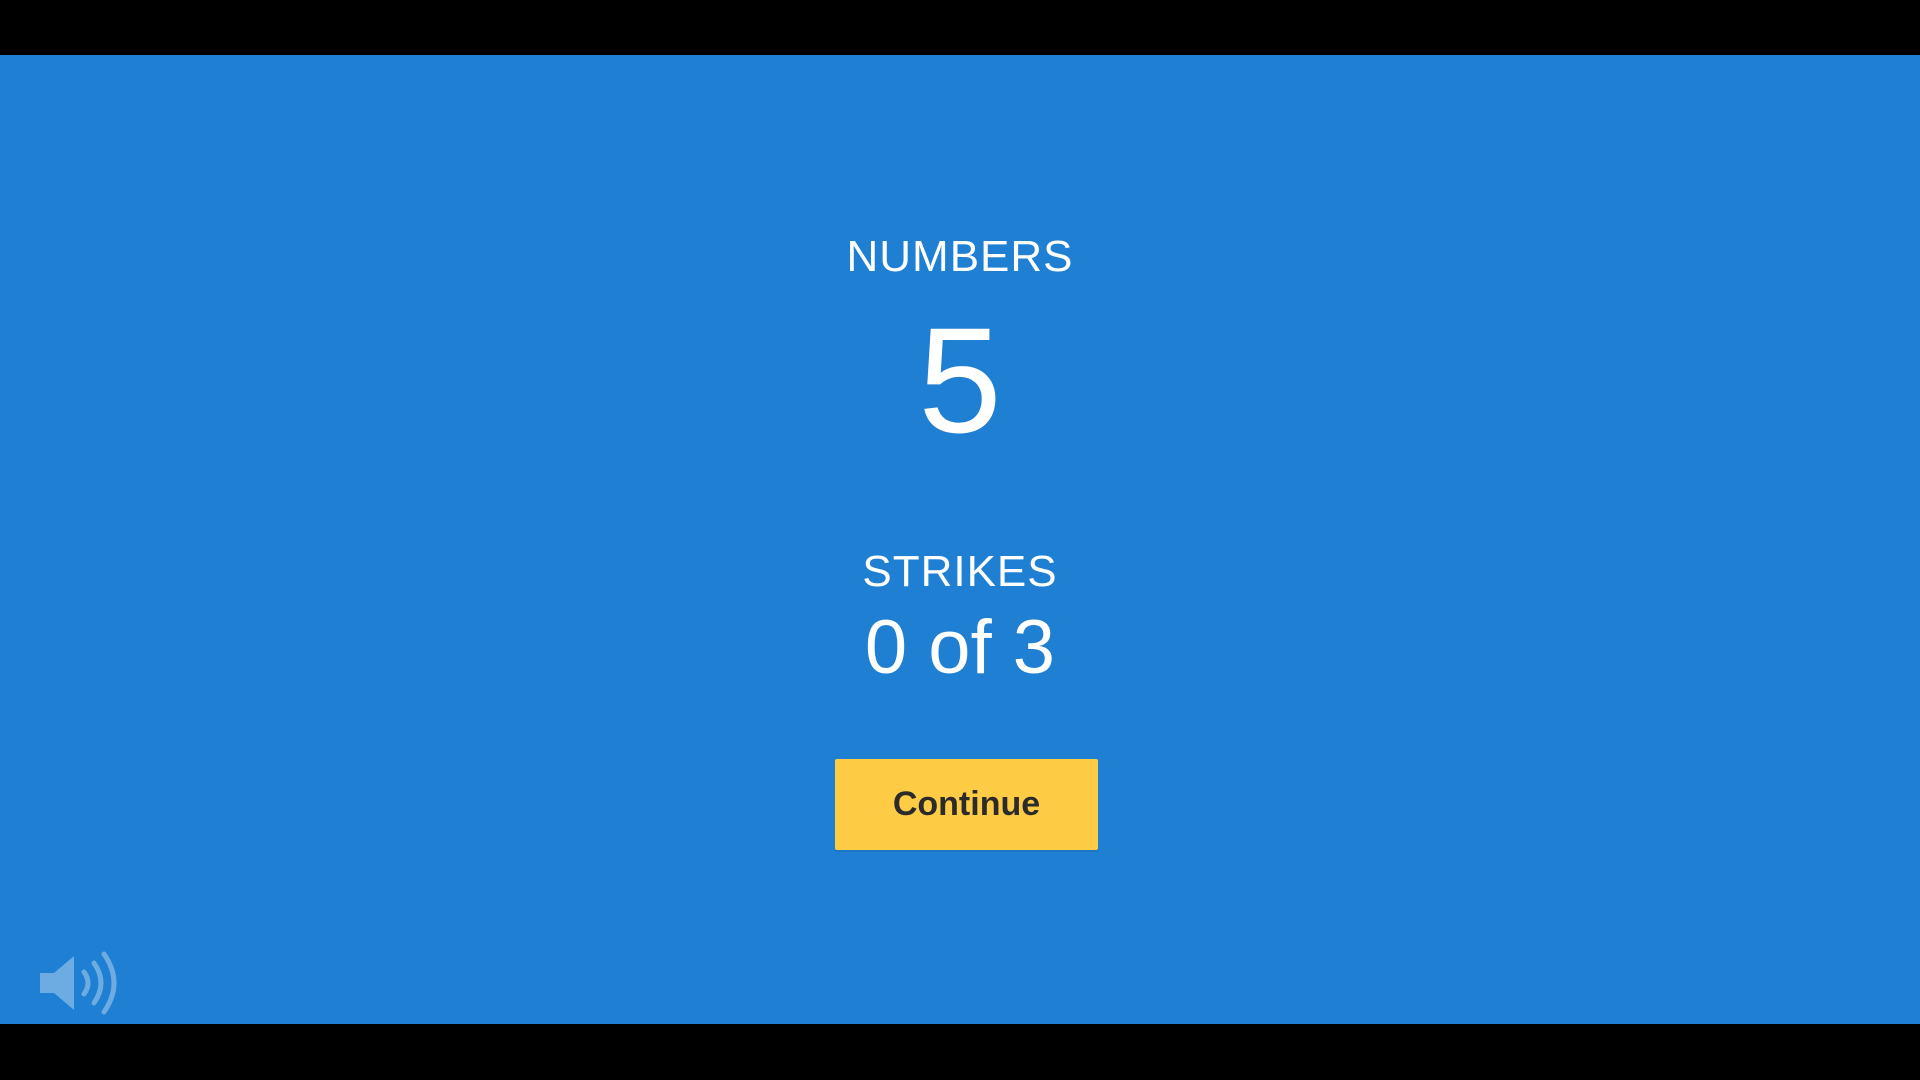  What do you see at coordinates (960, 1052) in the screenshot?
I see `letterbox-bottom` at bounding box center [960, 1052].